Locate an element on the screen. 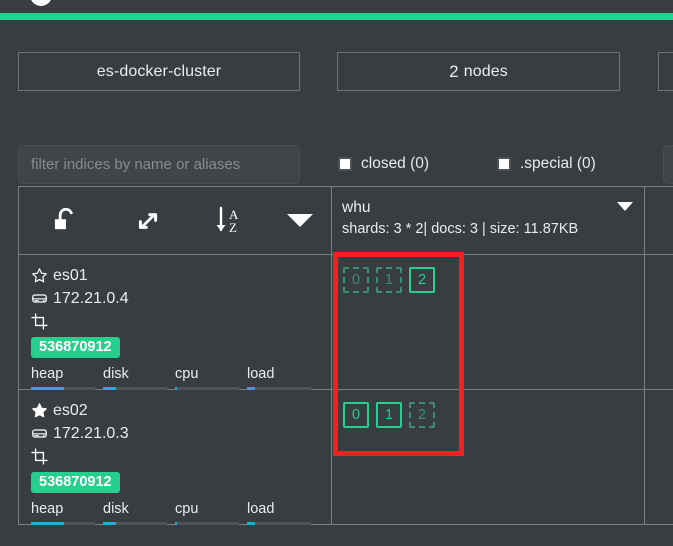  cluster-name-label: es-docker-cluster is located at coordinates (159, 71).